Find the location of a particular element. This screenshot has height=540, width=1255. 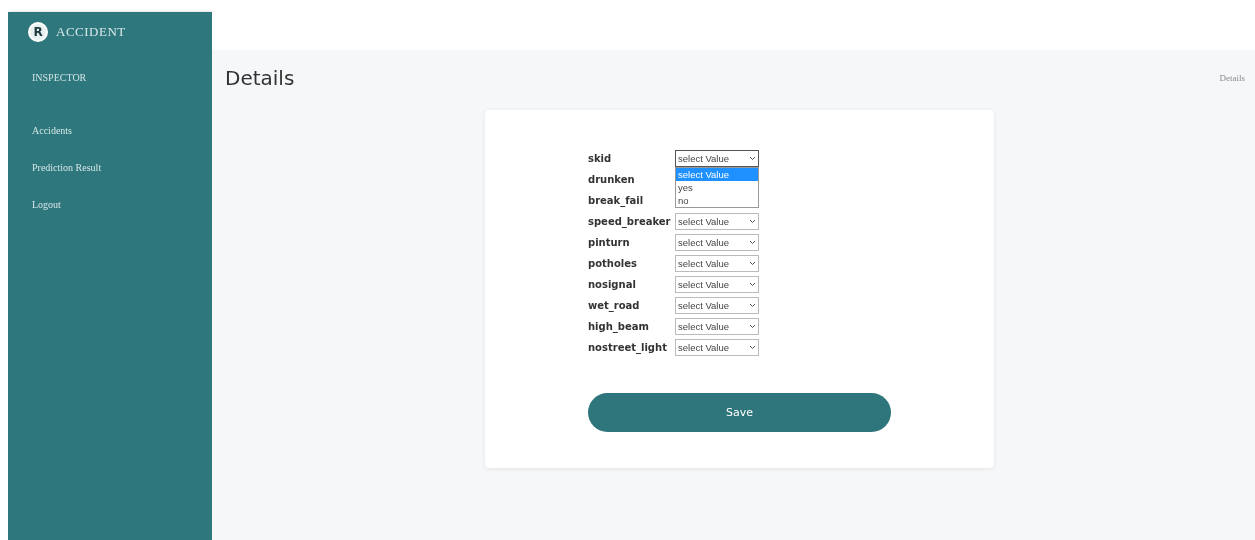

sidebar-item: Logout is located at coordinates (46, 204).